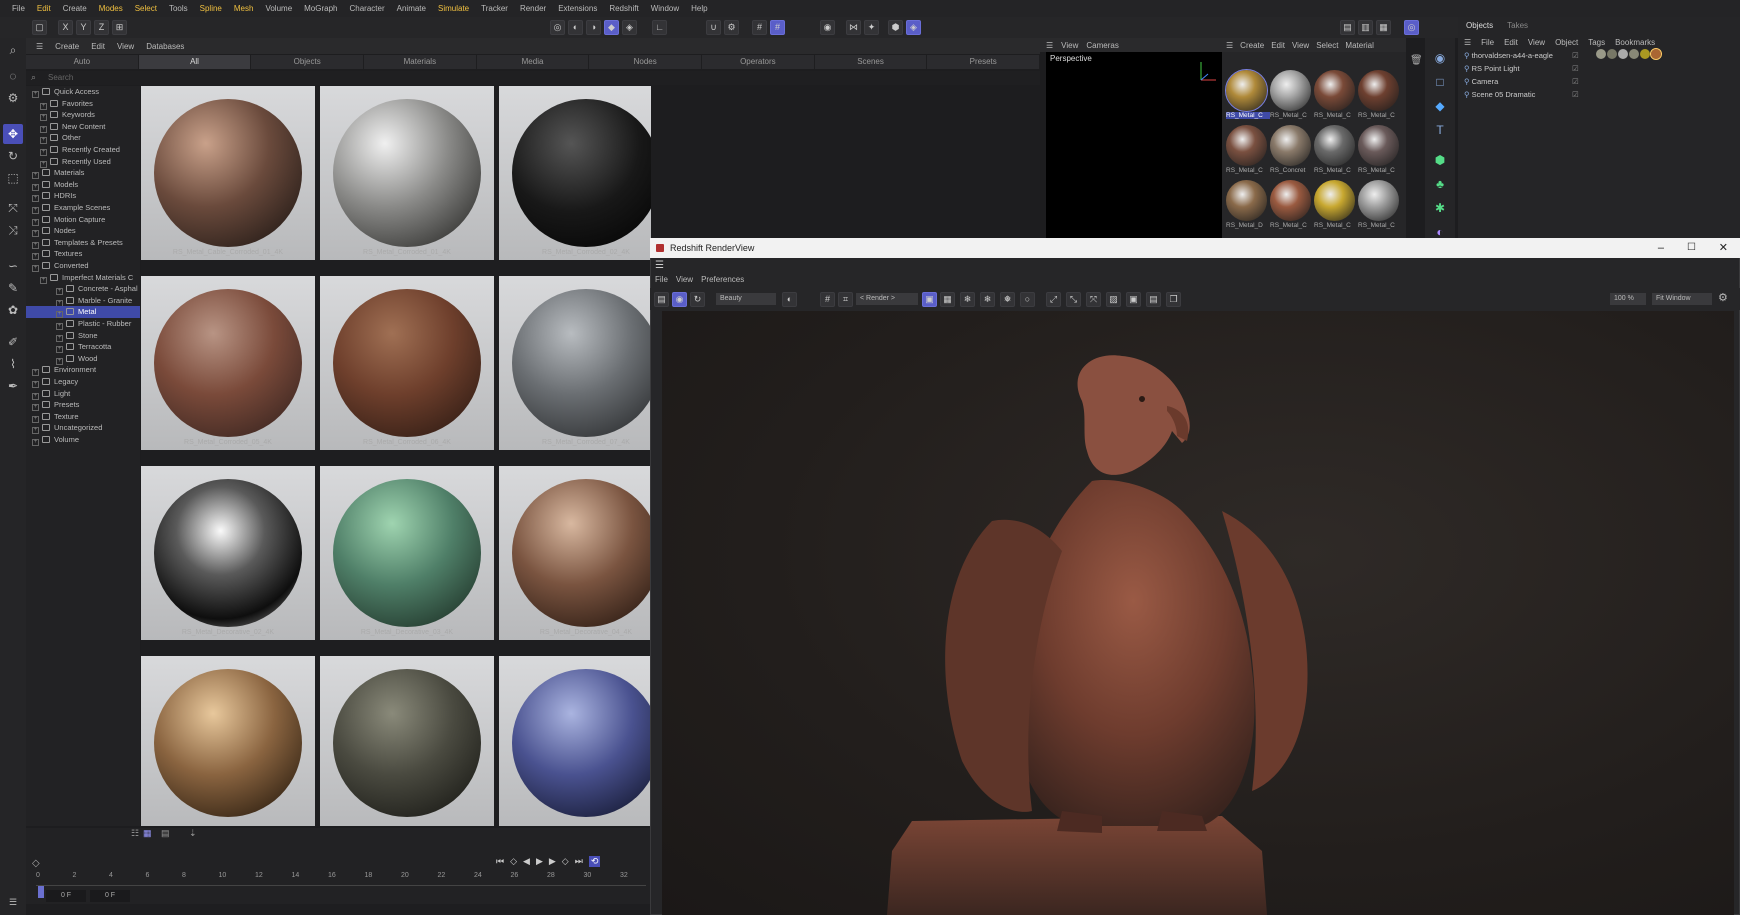 Image resolution: width=1740 pixels, height=915 pixels. Describe the element at coordinates (1635, 42) in the screenshot. I see `objects-menu-bookmarks: Bookmarks` at that location.